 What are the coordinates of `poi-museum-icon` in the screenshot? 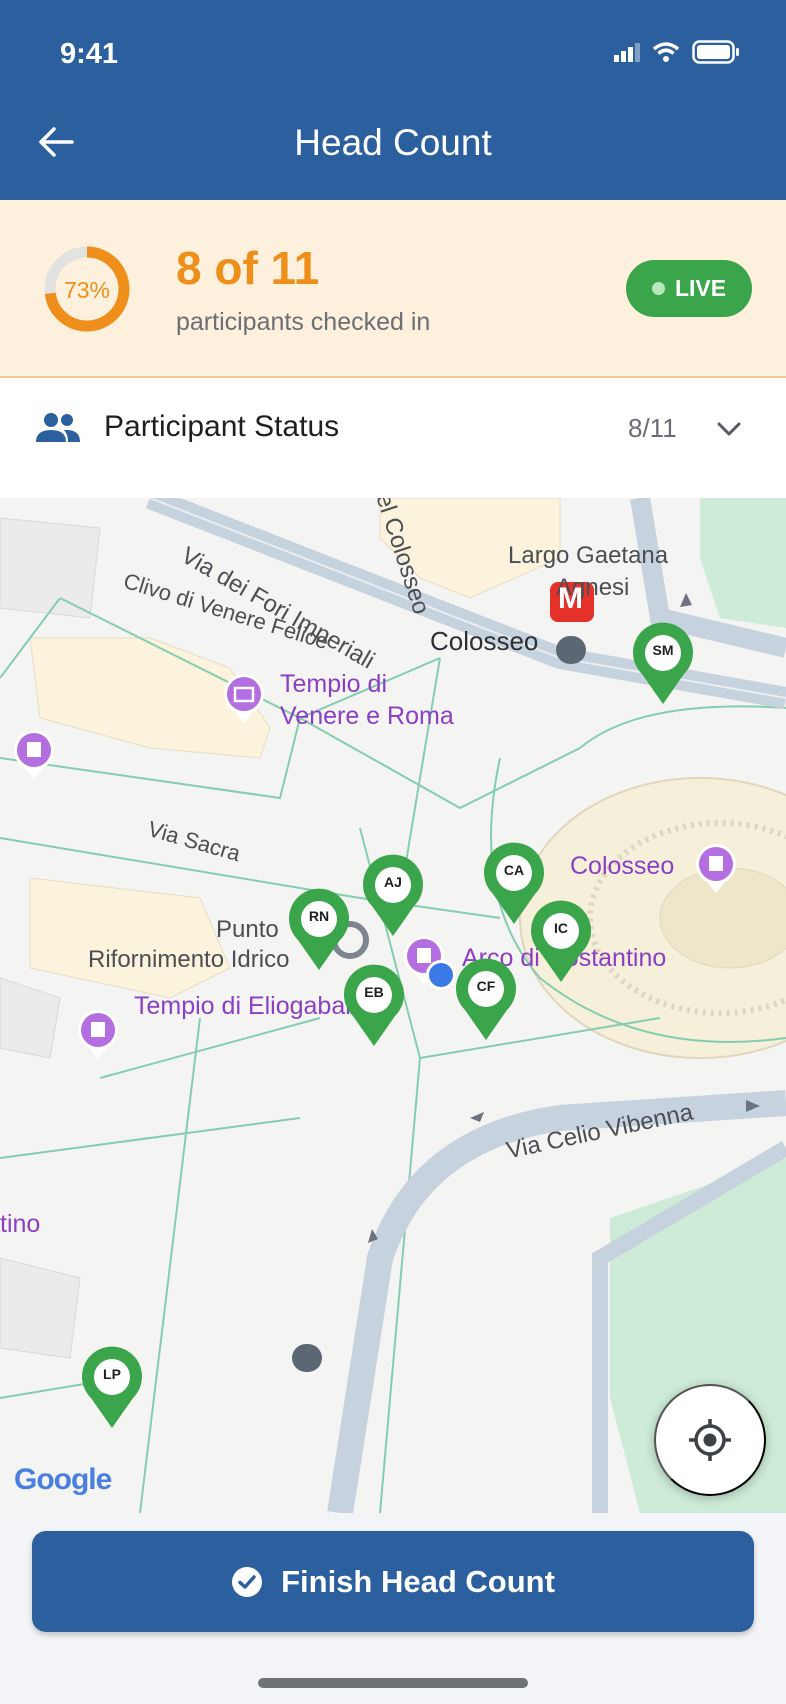 It's located at (244, 698).